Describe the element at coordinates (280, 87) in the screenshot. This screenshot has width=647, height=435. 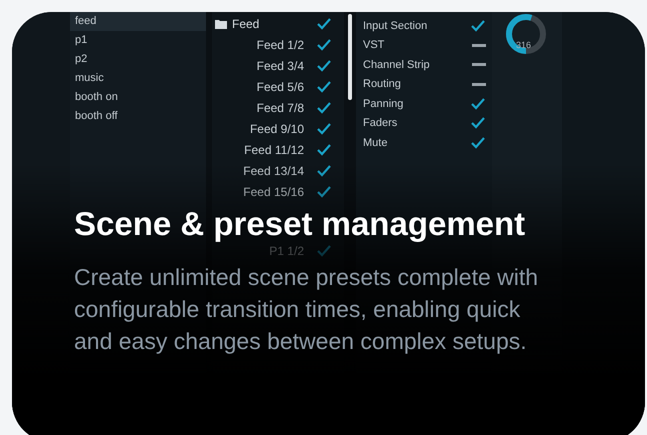
I see `preset-item: Feed 5/6` at that location.